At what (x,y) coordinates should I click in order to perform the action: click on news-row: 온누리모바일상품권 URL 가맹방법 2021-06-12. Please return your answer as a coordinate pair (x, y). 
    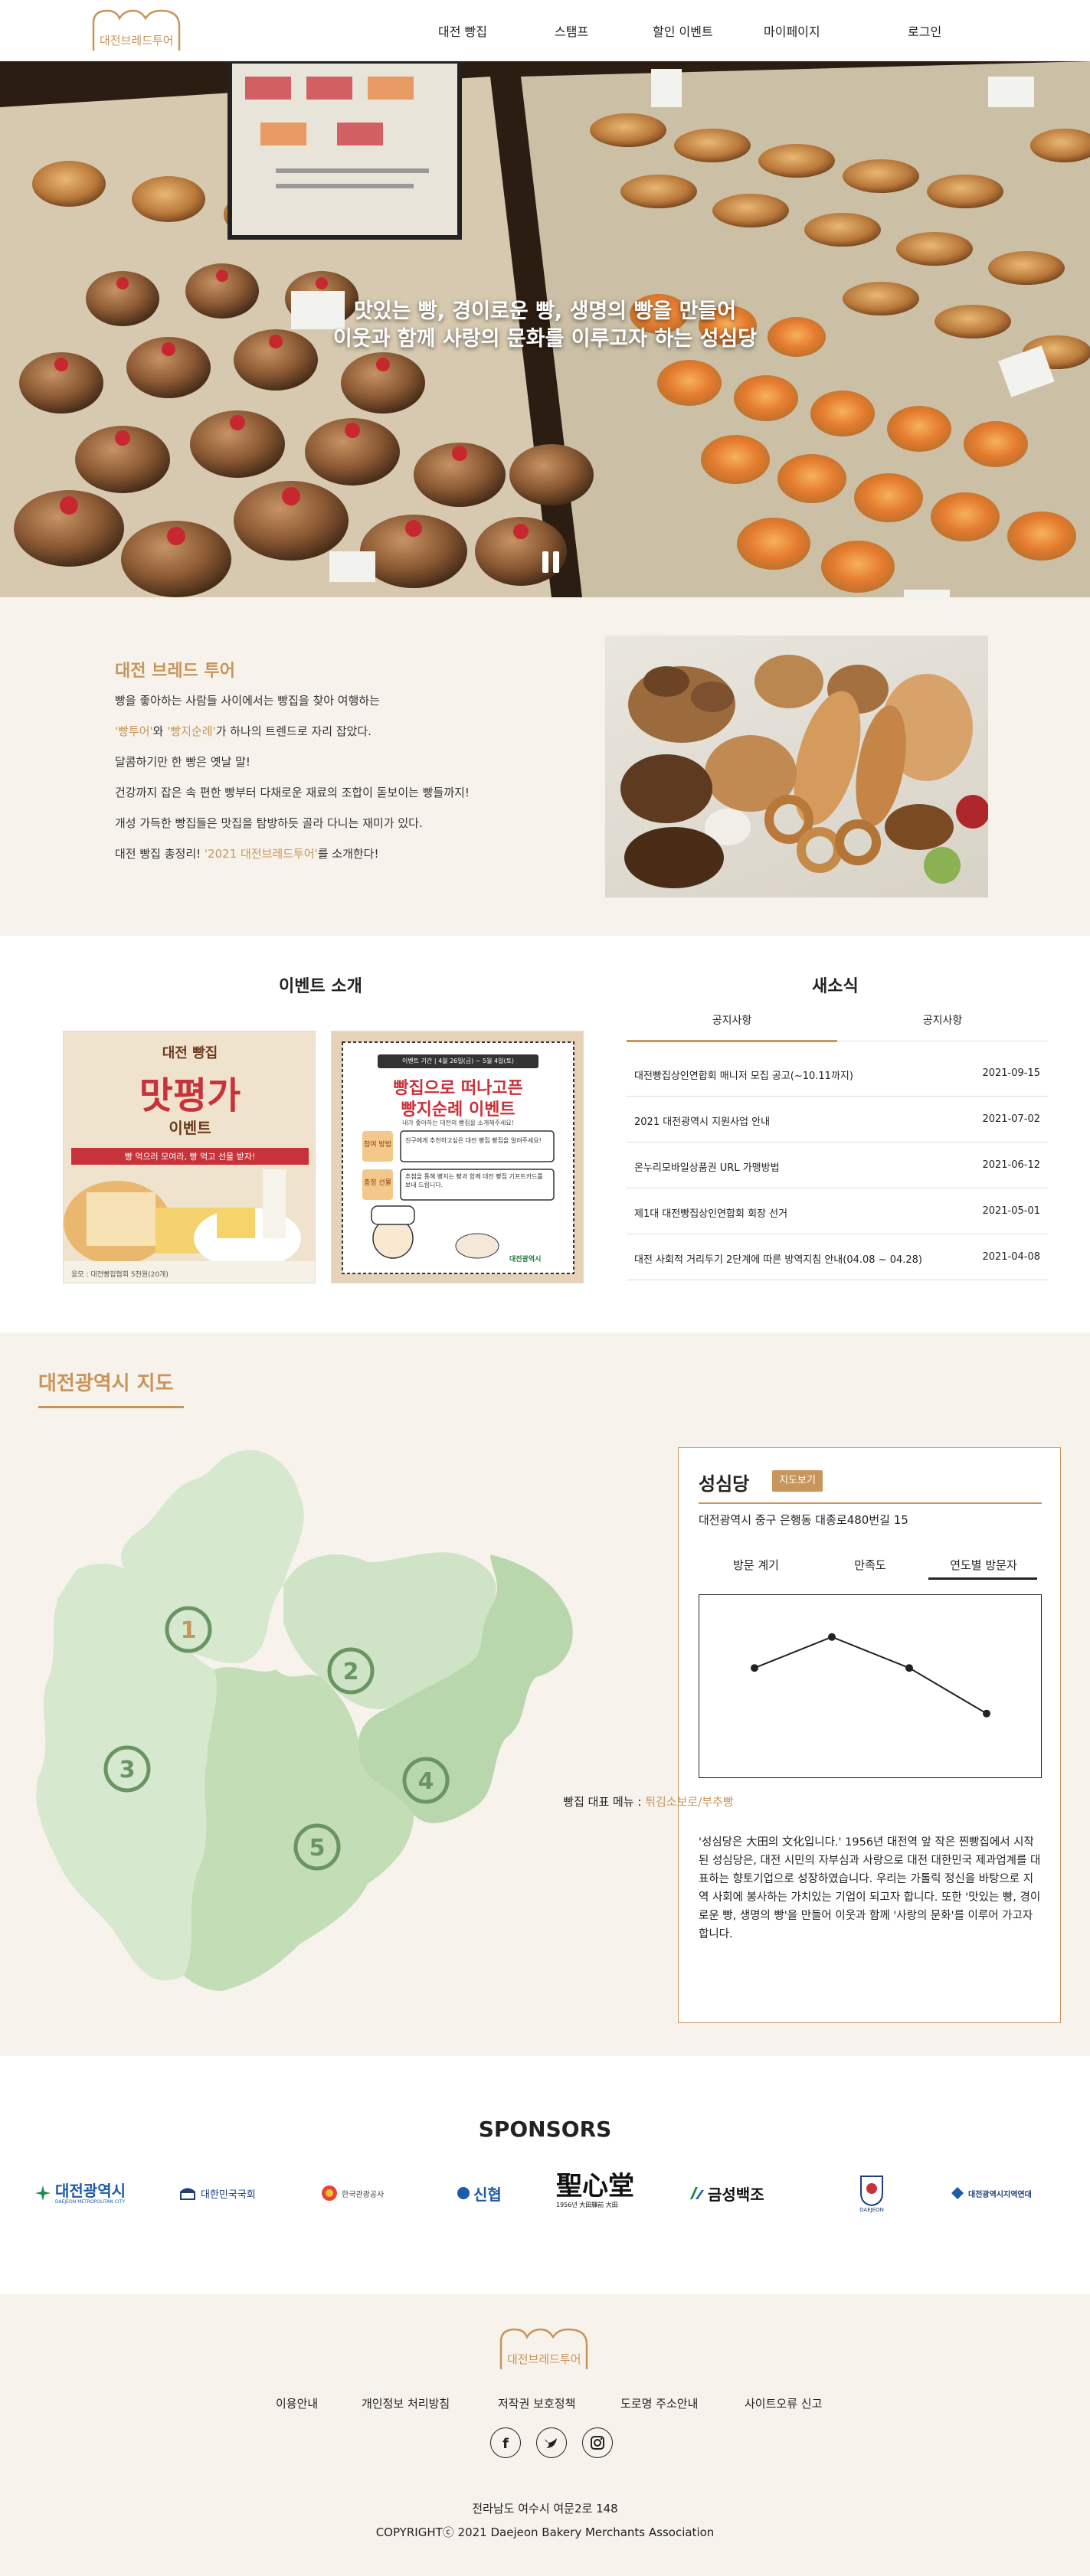
    Looking at the image, I should click on (837, 1165).